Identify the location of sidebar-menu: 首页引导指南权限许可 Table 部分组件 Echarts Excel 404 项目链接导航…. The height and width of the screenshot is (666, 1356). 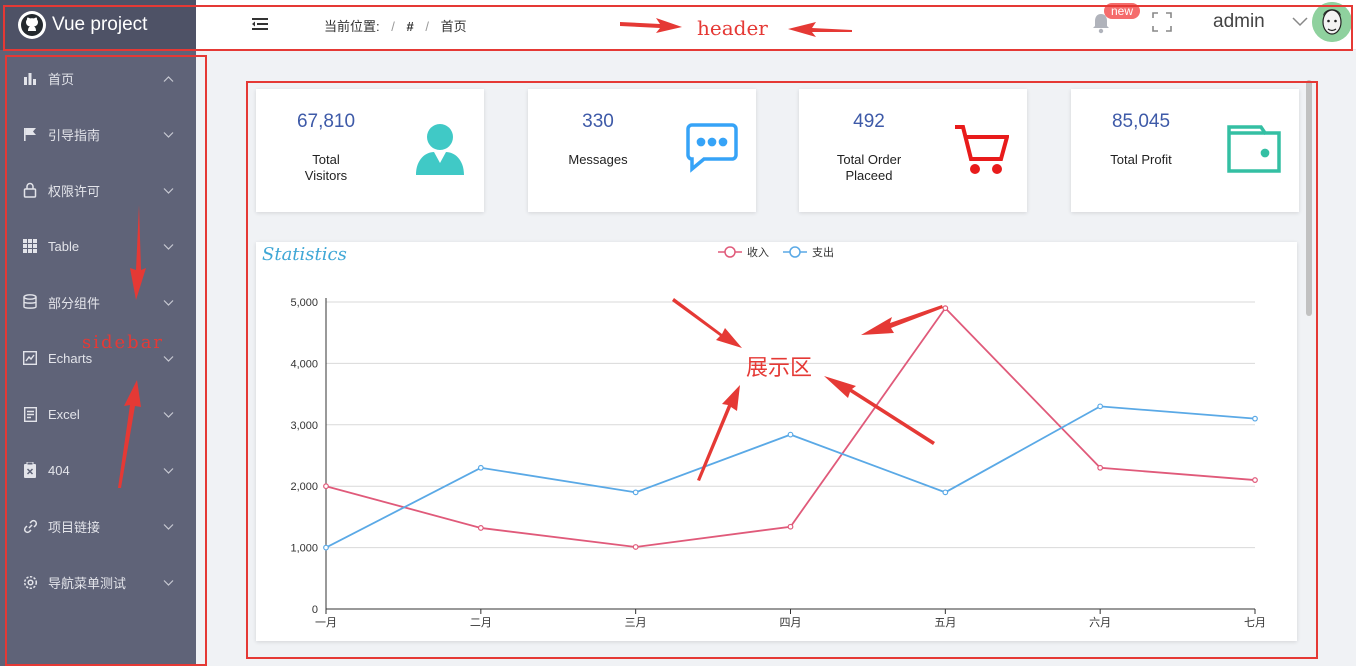
(98, 330).